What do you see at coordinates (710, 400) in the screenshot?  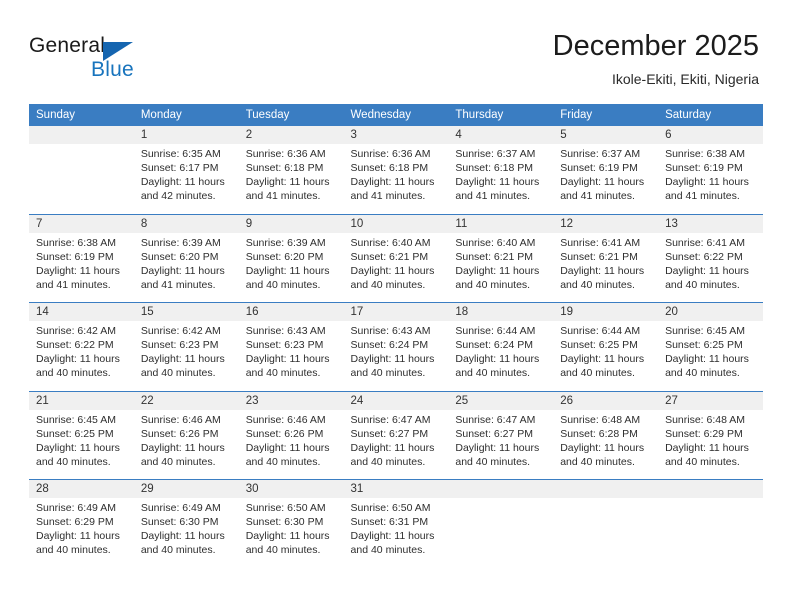 I see `day-number: 27` at bounding box center [710, 400].